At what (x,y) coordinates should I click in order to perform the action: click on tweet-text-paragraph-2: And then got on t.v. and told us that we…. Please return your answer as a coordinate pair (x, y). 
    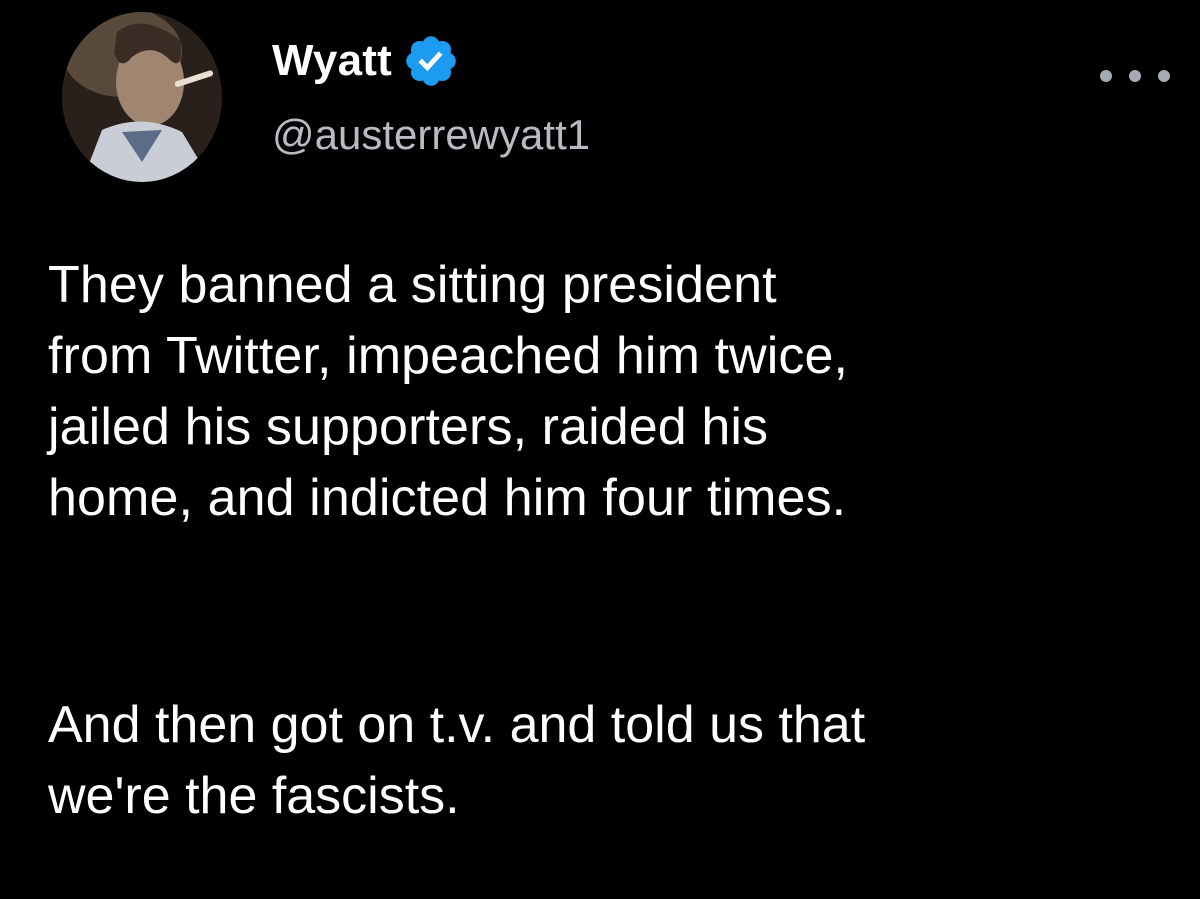
    Looking at the image, I should click on (613, 761).